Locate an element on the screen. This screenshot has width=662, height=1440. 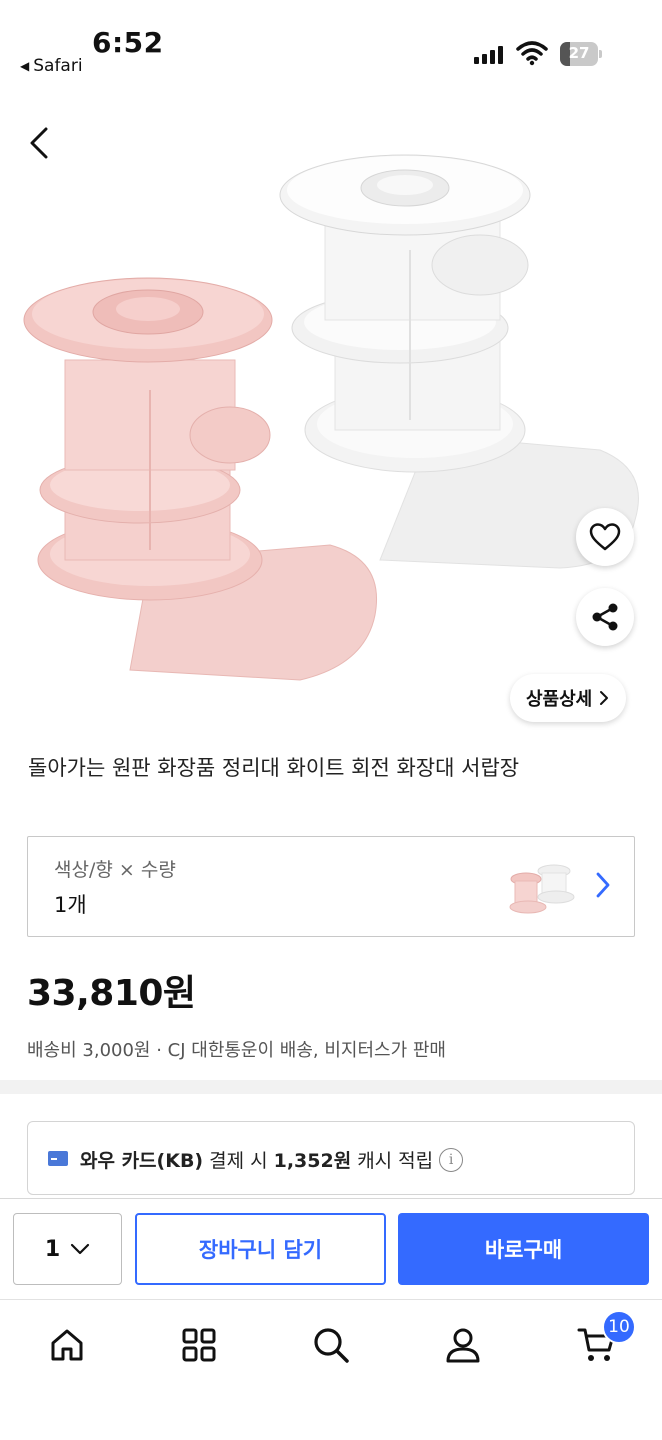
share-button is located at coordinates (605, 617).